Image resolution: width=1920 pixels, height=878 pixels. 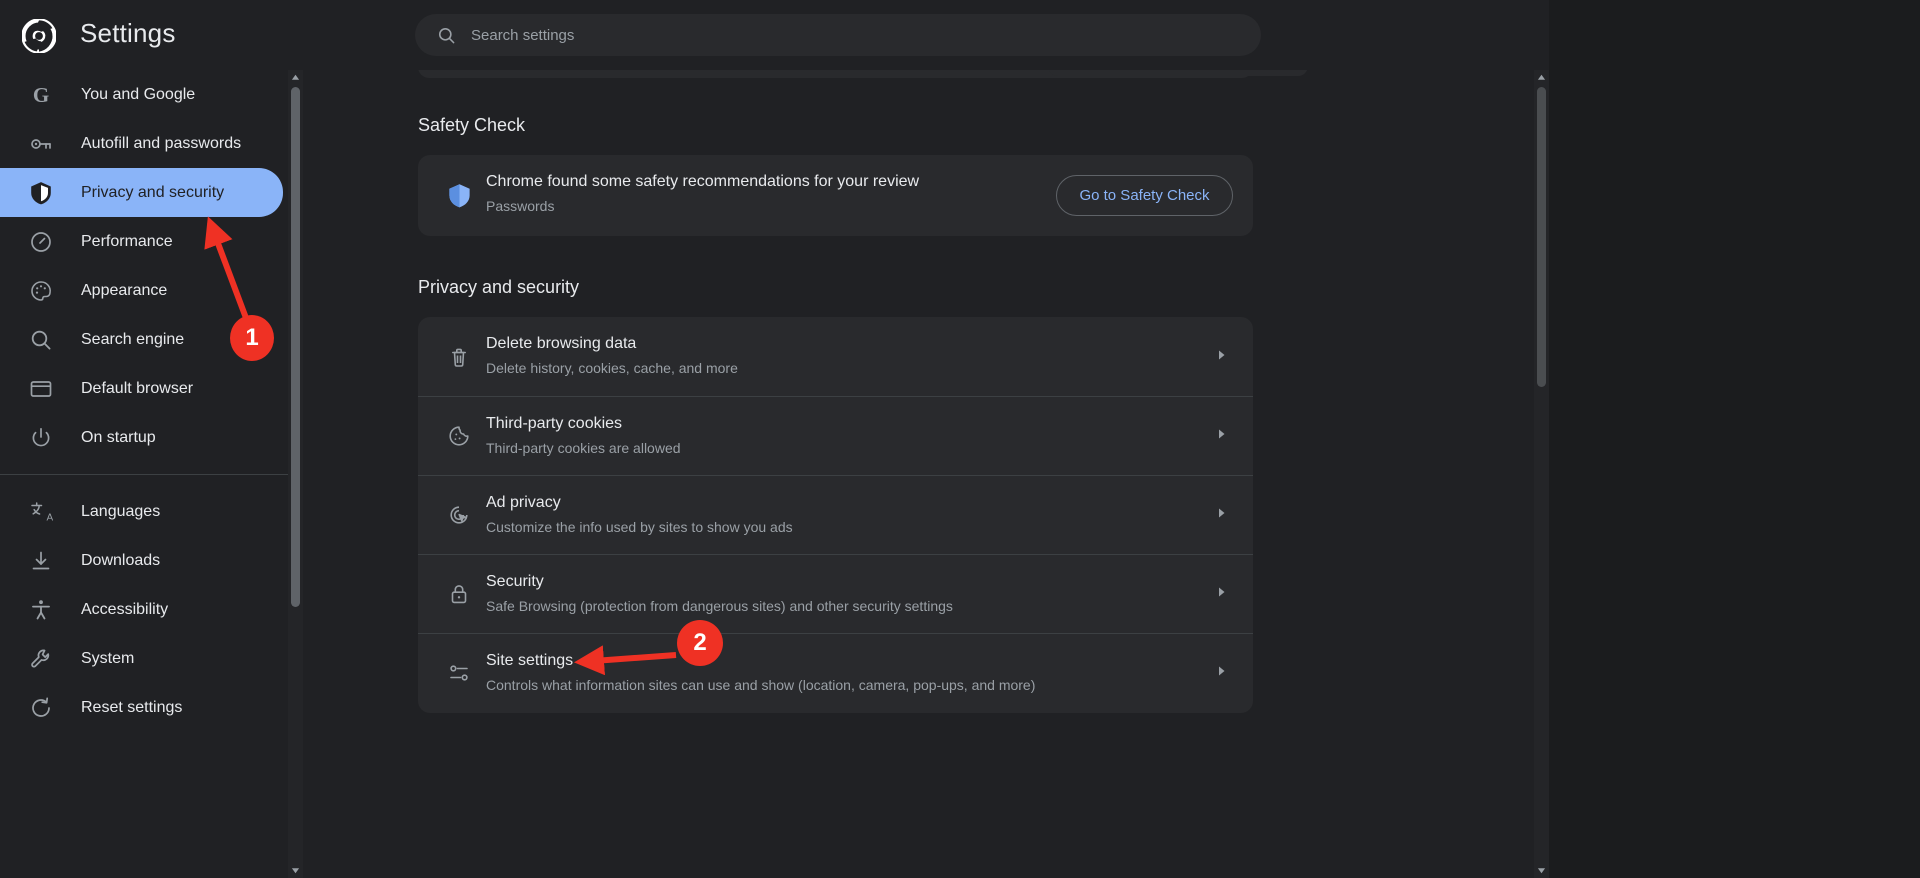 What do you see at coordinates (138, 94) in the screenshot?
I see `sidebar-item-label: You and Google` at bounding box center [138, 94].